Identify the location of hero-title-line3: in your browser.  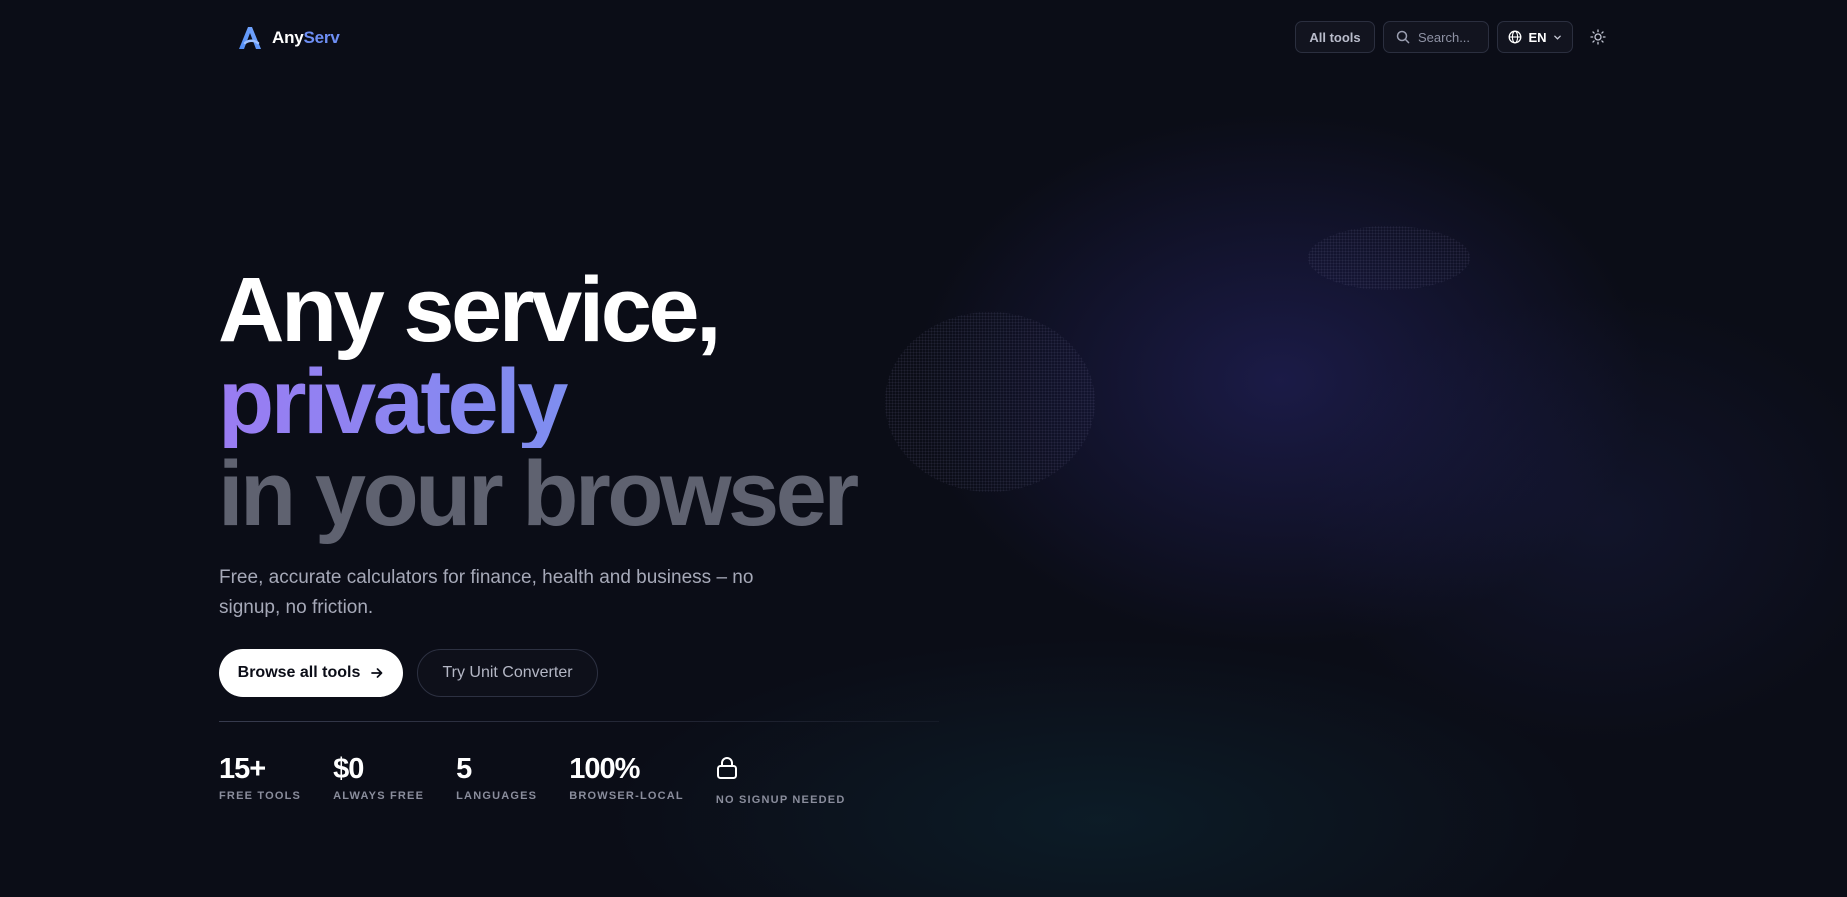
(538, 494).